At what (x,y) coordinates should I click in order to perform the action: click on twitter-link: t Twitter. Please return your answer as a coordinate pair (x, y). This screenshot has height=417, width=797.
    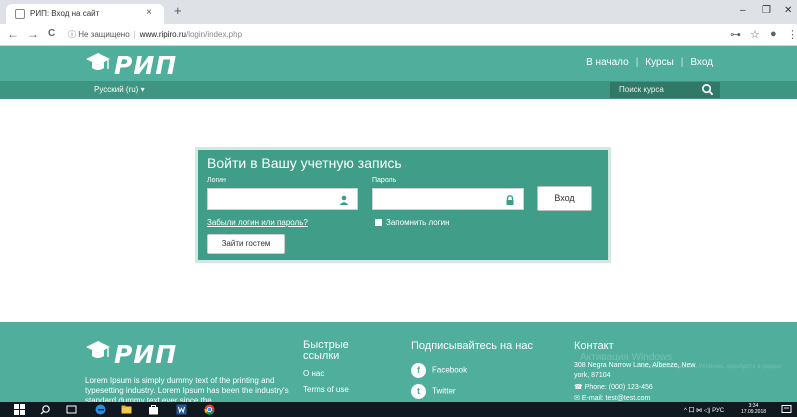
    Looking at the image, I should click on (433, 391).